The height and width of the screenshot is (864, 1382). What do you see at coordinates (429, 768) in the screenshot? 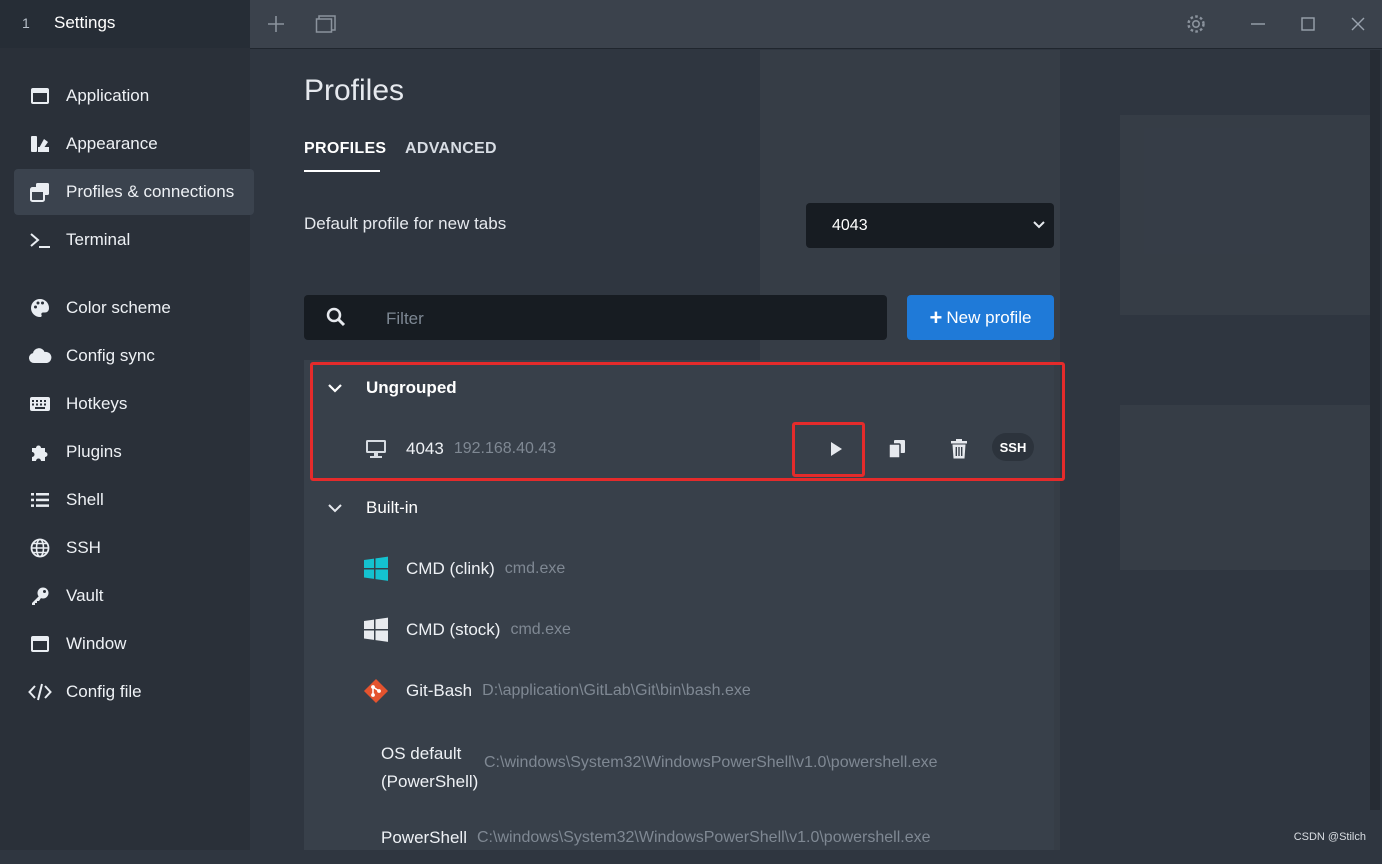
I see `profile-name-block: OS default (PowerShell)` at bounding box center [429, 768].